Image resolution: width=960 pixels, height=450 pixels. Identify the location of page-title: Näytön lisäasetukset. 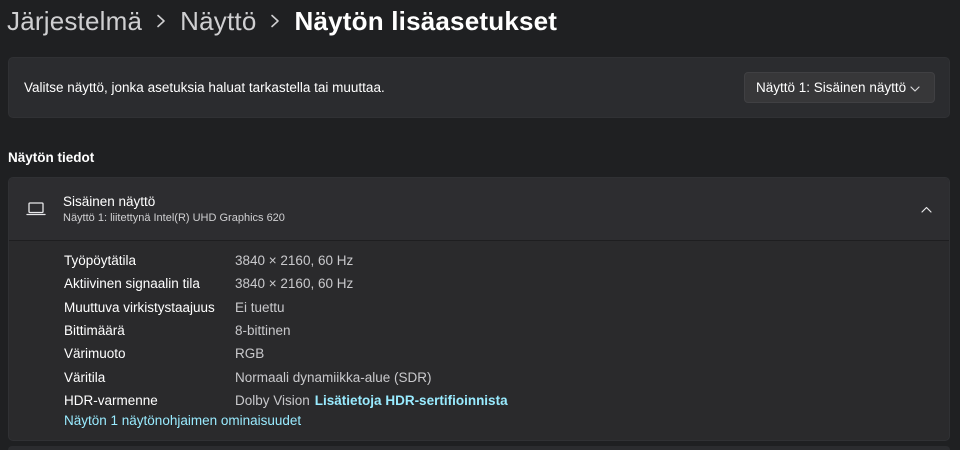
(426, 20).